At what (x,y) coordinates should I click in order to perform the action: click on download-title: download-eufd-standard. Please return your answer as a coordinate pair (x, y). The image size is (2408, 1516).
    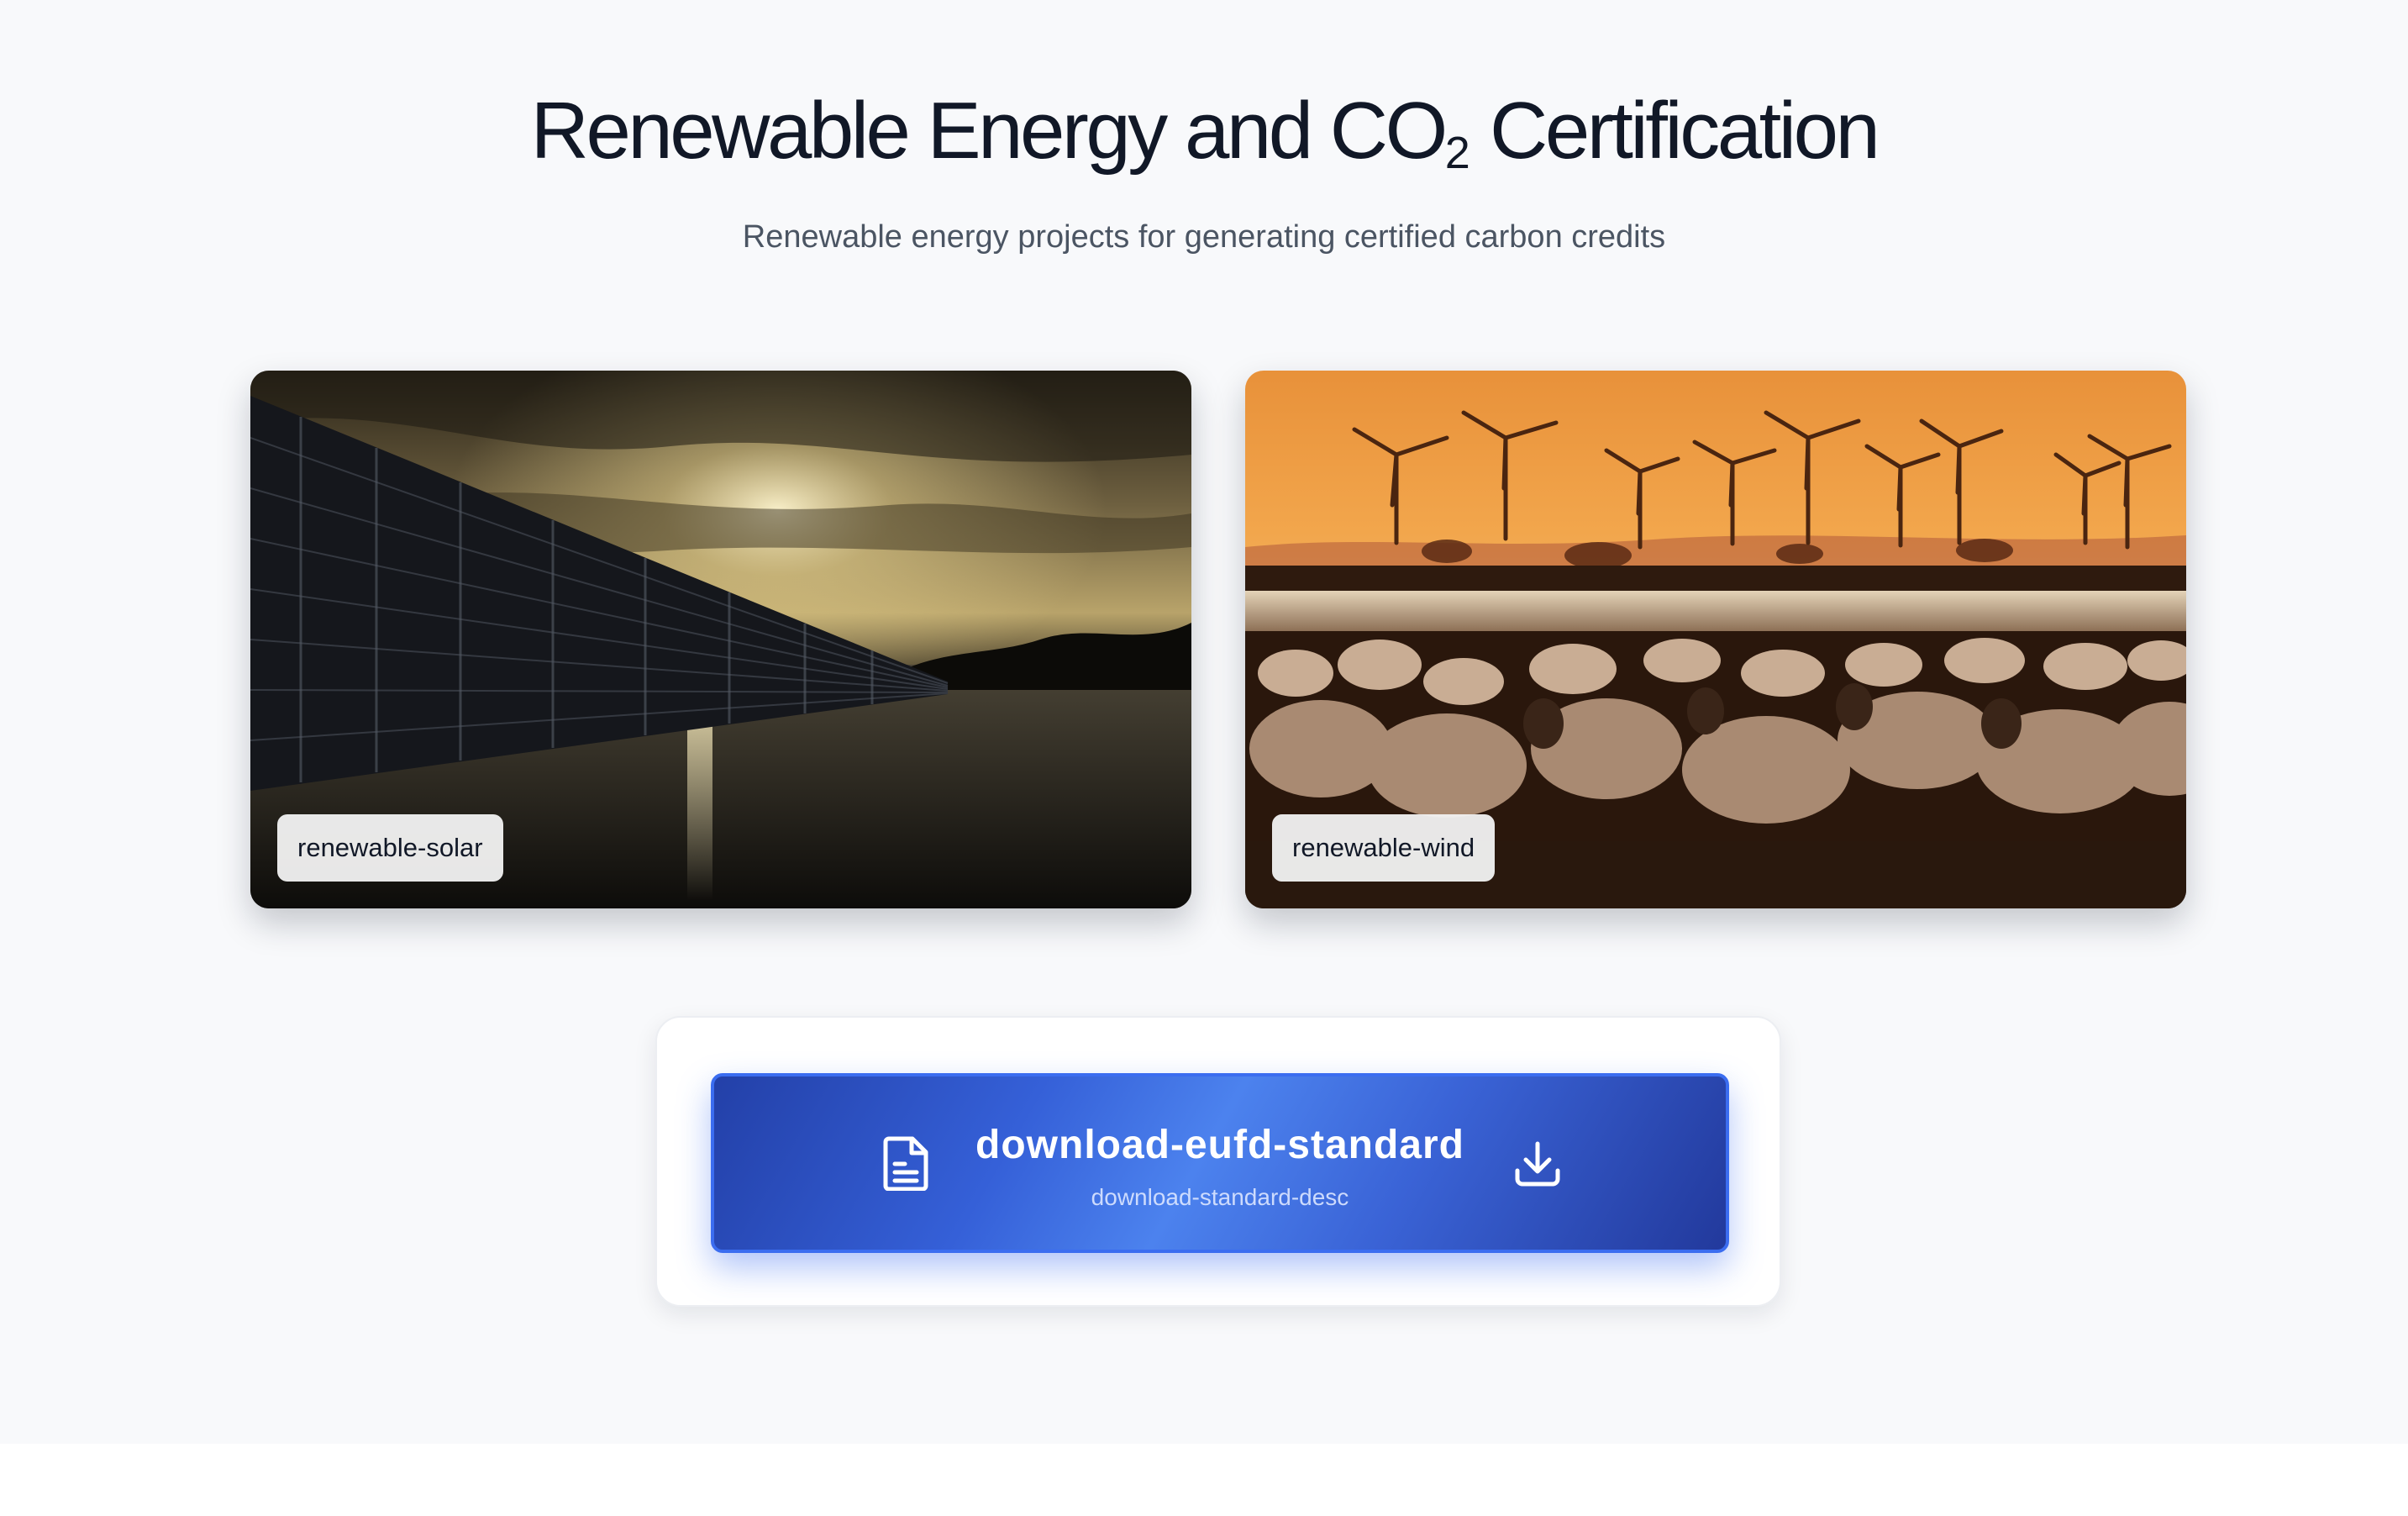
    Looking at the image, I should click on (1219, 1145).